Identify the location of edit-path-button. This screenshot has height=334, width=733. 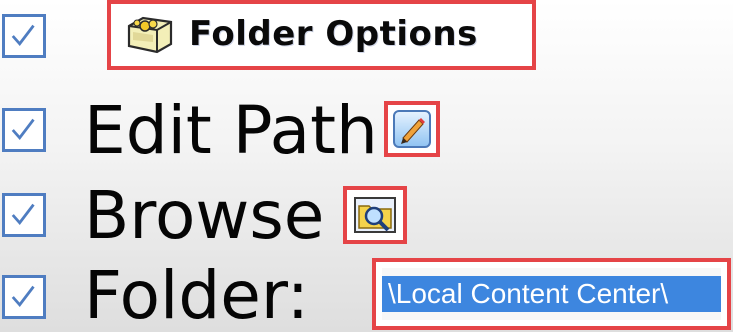
(412, 129).